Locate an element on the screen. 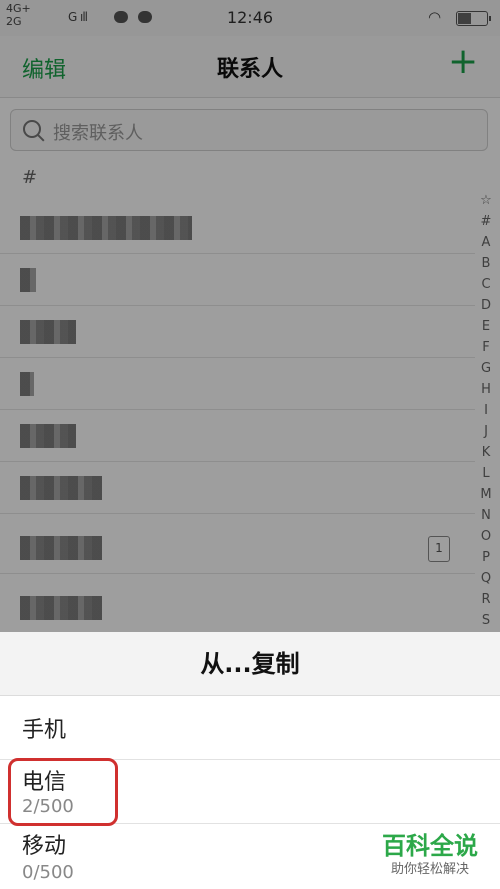  watermark-slogan: 助你轻松解决 is located at coordinates (429, 869).